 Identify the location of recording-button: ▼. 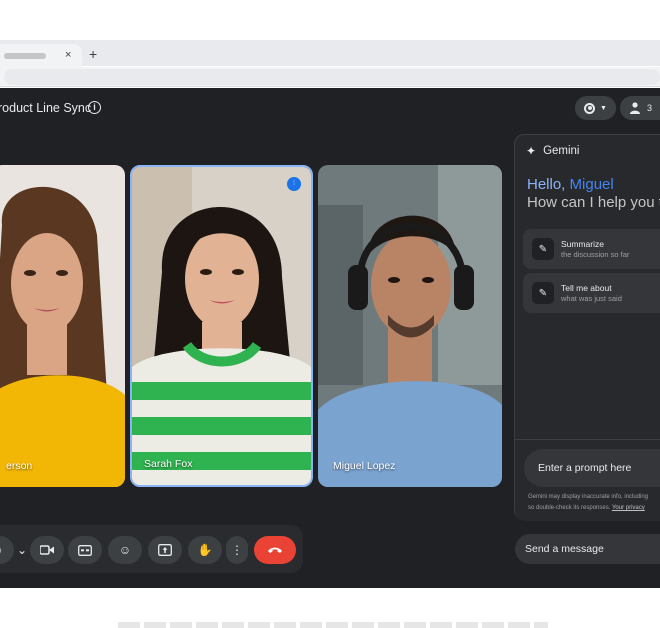
(595, 108).